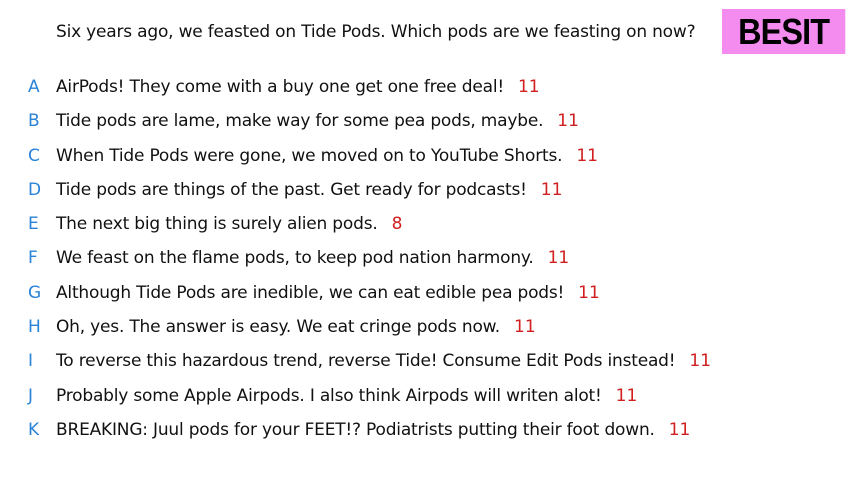 The height and width of the screenshot is (482, 864). What do you see at coordinates (34, 121) in the screenshot?
I see `answer-letter: B` at bounding box center [34, 121].